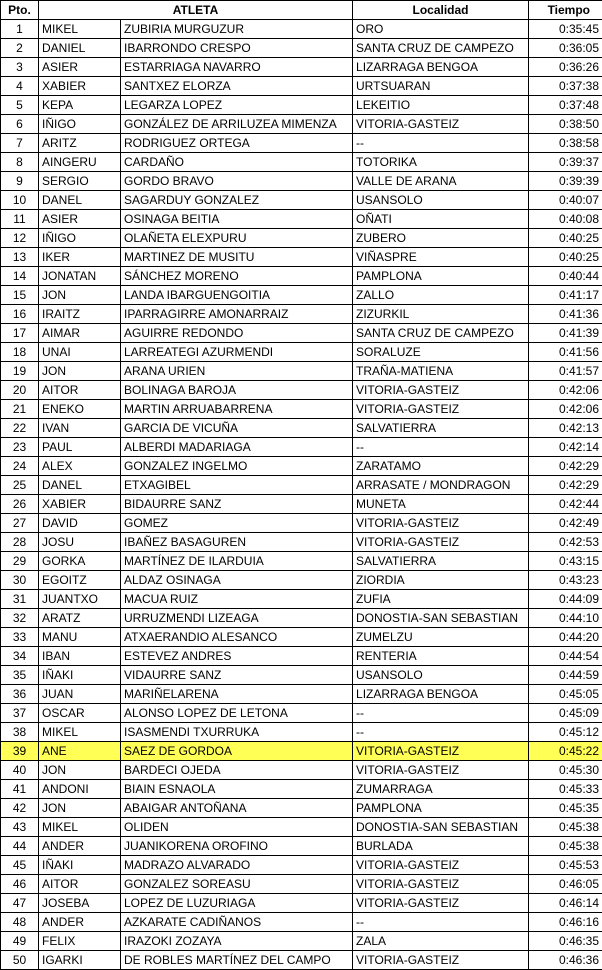 The height and width of the screenshot is (970, 602). Describe the element at coordinates (441, 675) in the screenshot. I see `town-cell: USANSOLO` at that location.